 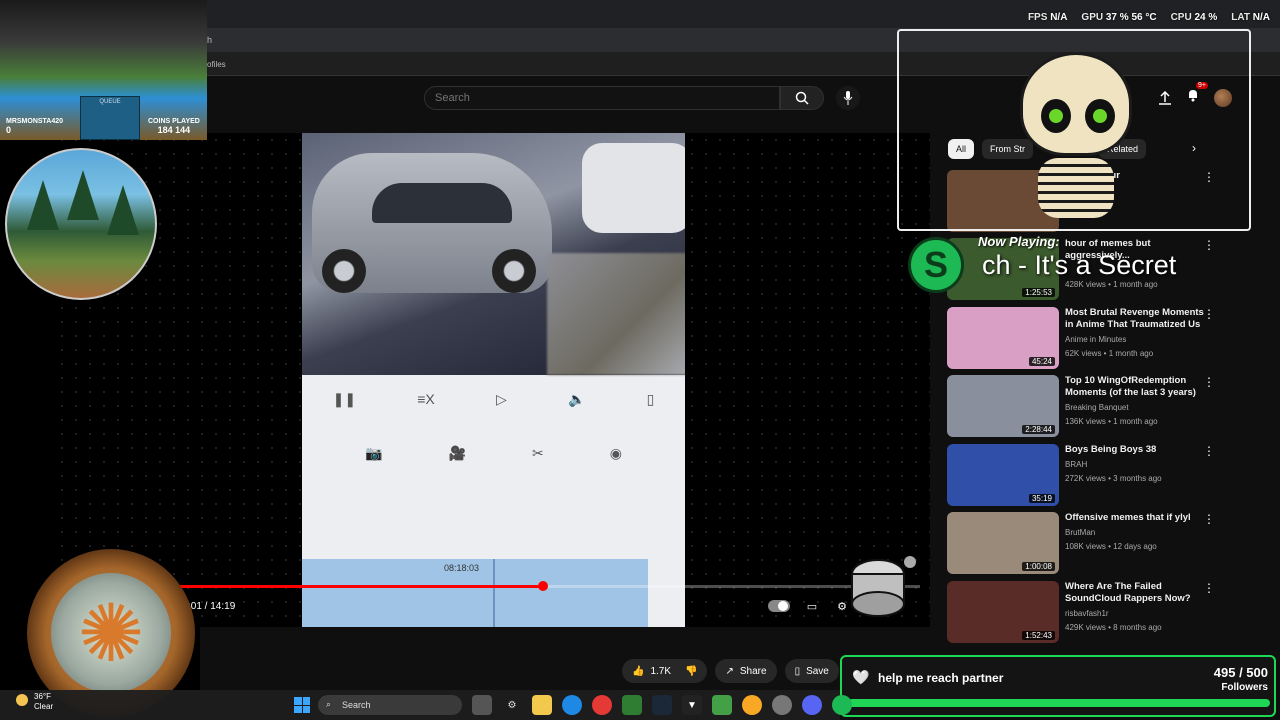 What do you see at coordinates (1131, 17) in the screenshot?
I see `gpu-value: 37 % 56 °C` at bounding box center [1131, 17].